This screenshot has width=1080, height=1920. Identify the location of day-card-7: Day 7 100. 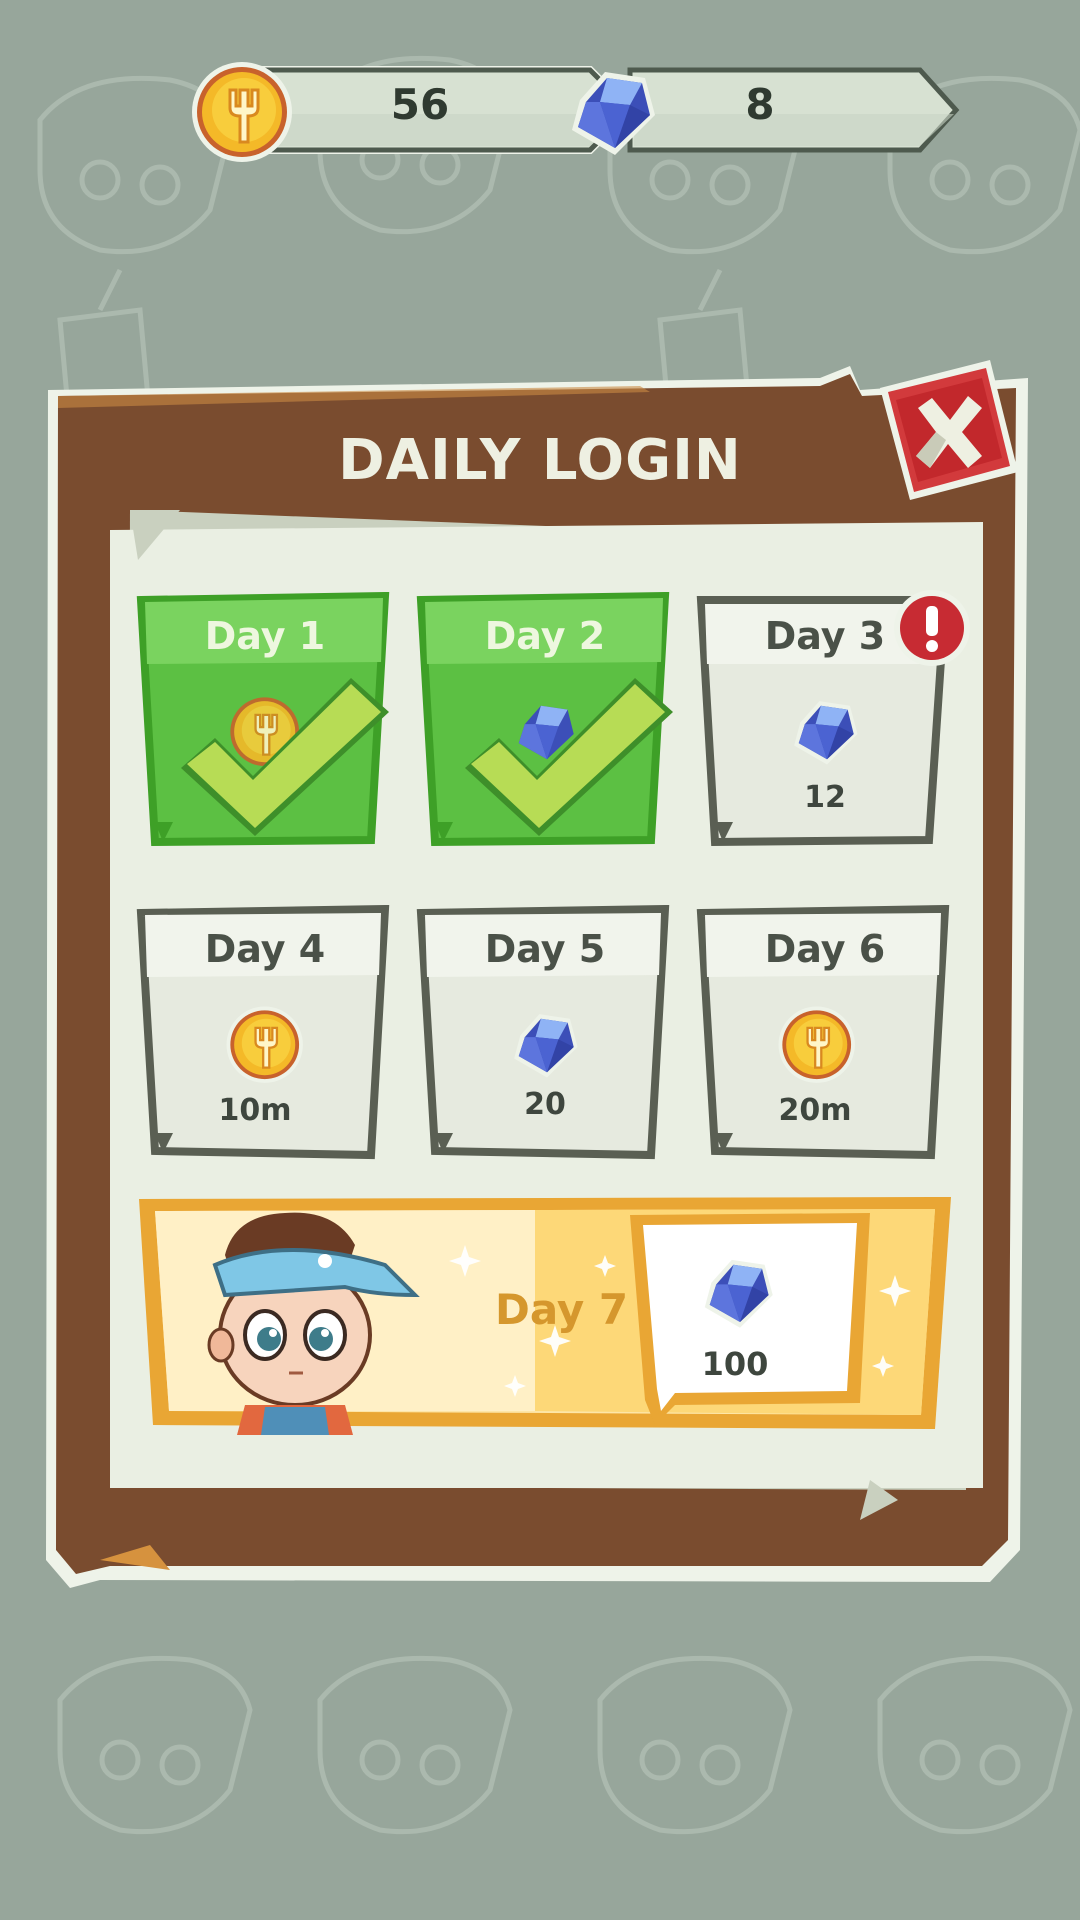
(545, 1312).